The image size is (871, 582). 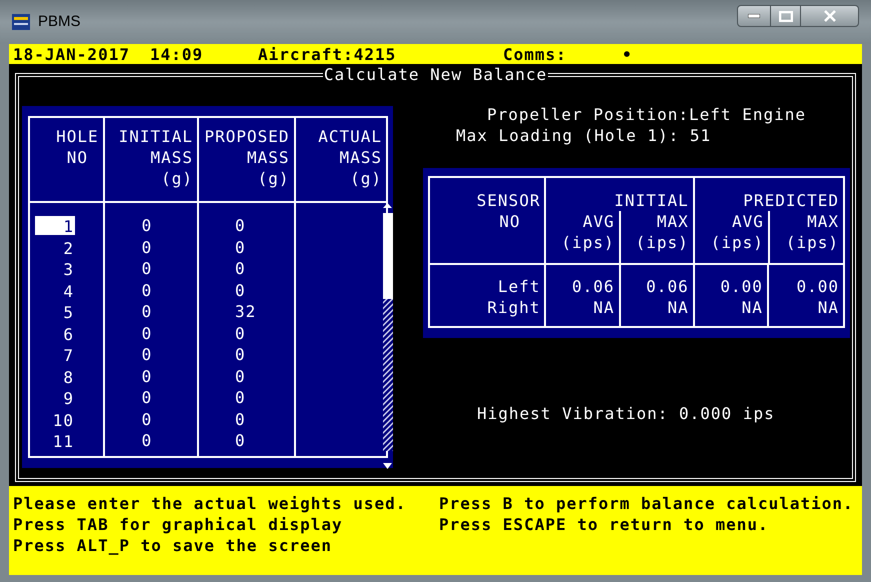 I want to click on time-text: 14:09, so click(x=177, y=54).